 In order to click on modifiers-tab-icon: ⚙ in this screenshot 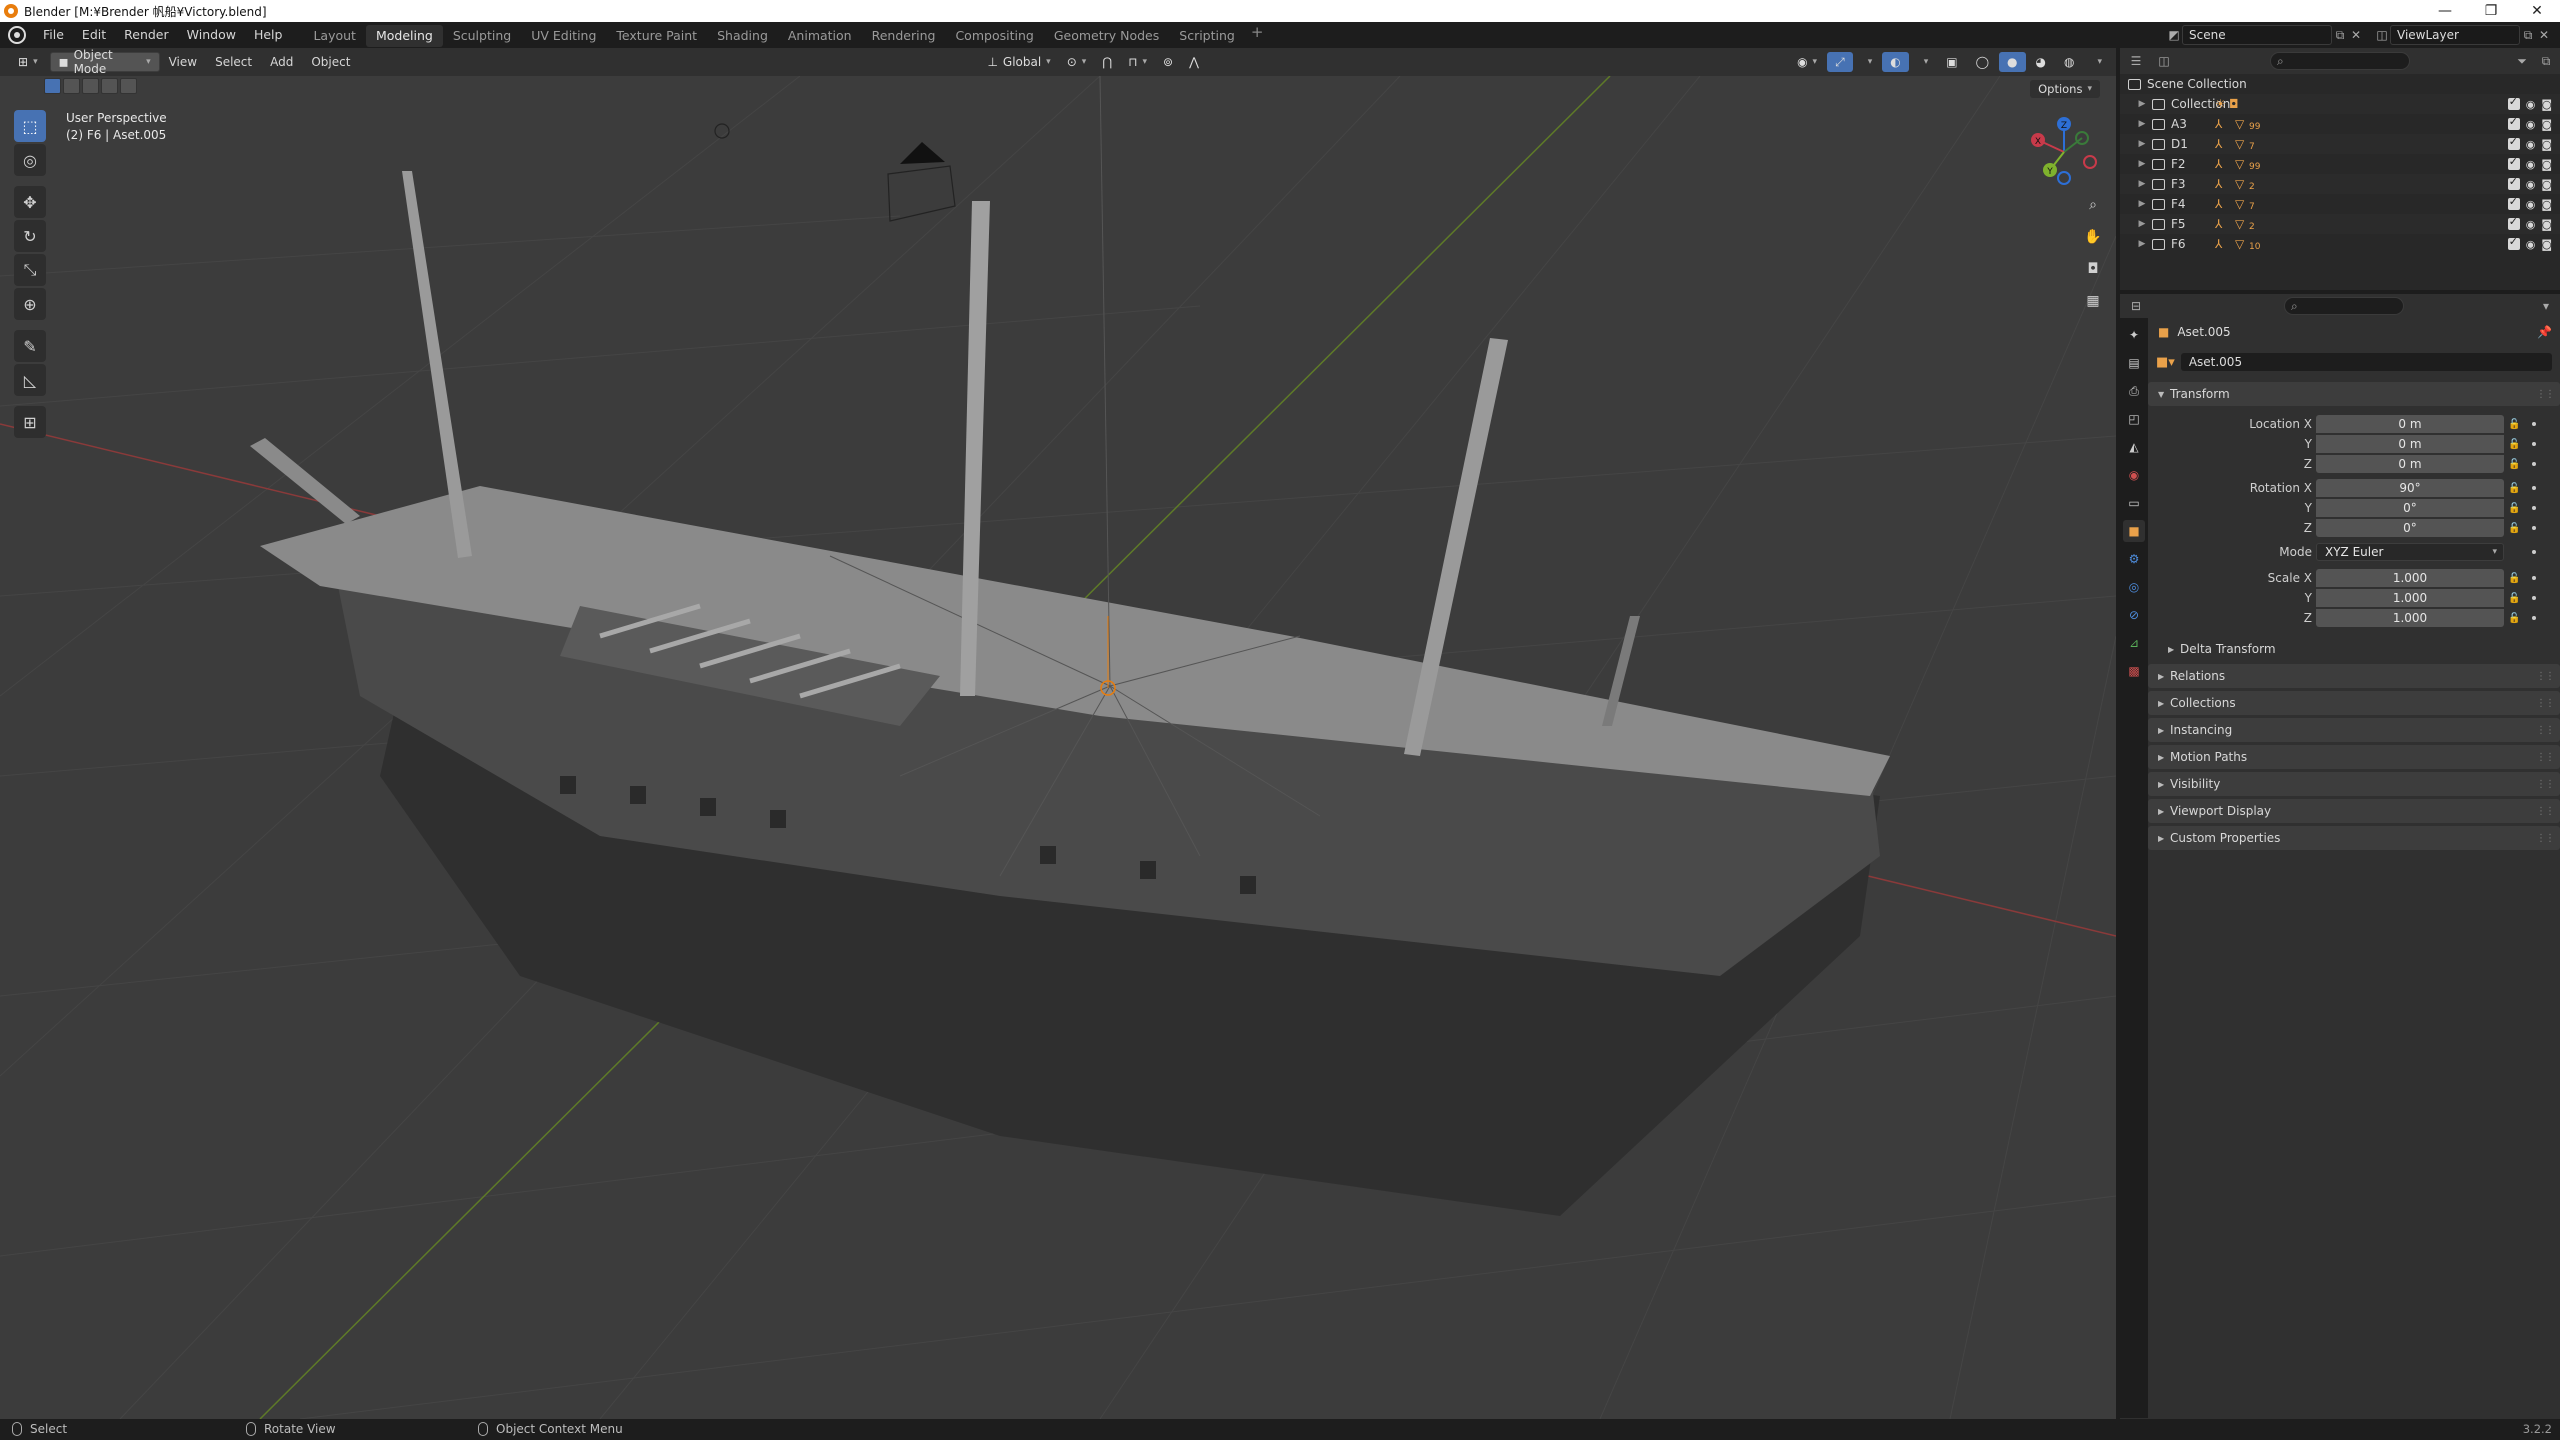, I will do `click(2134, 559)`.